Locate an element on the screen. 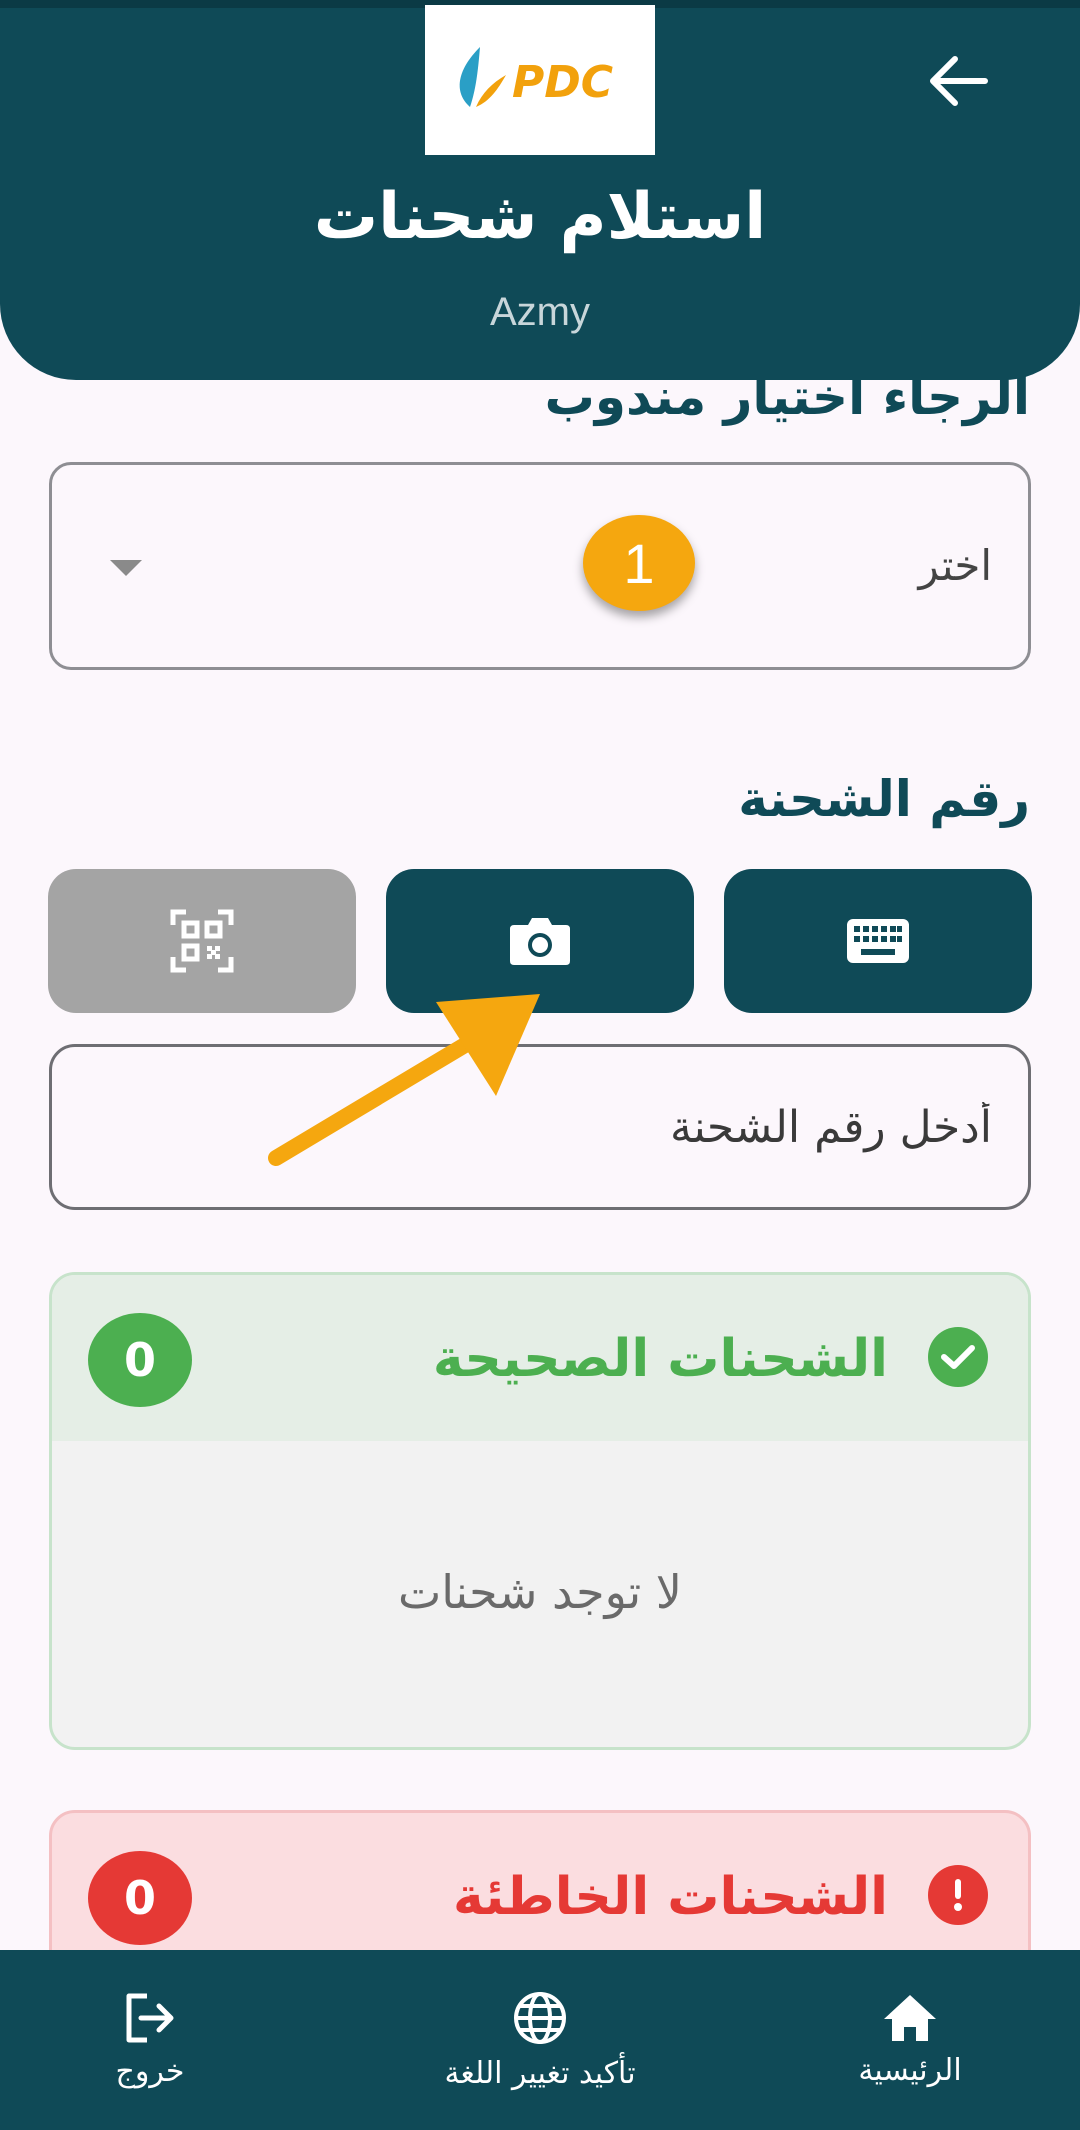 The width and height of the screenshot is (1080, 2130). nav-exit-label: خروج is located at coordinates (150, 2071).